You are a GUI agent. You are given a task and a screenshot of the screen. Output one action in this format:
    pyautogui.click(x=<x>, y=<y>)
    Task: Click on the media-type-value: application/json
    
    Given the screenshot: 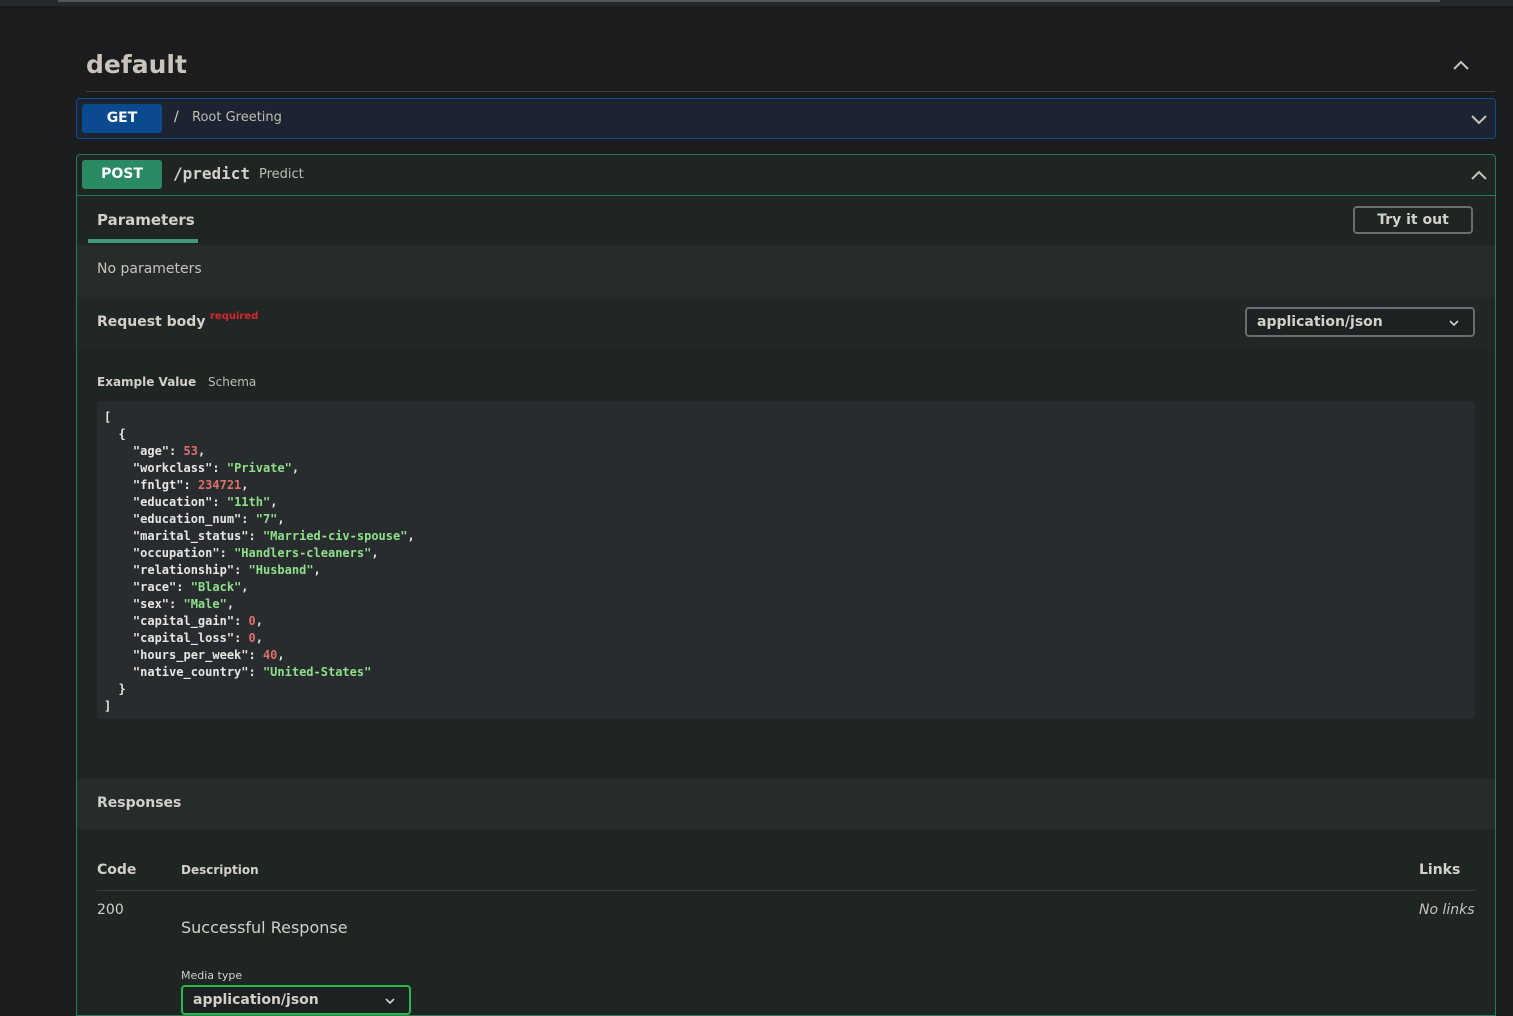 What is the action you would take?
    pyautogui.click(x=256, y=1000)
    